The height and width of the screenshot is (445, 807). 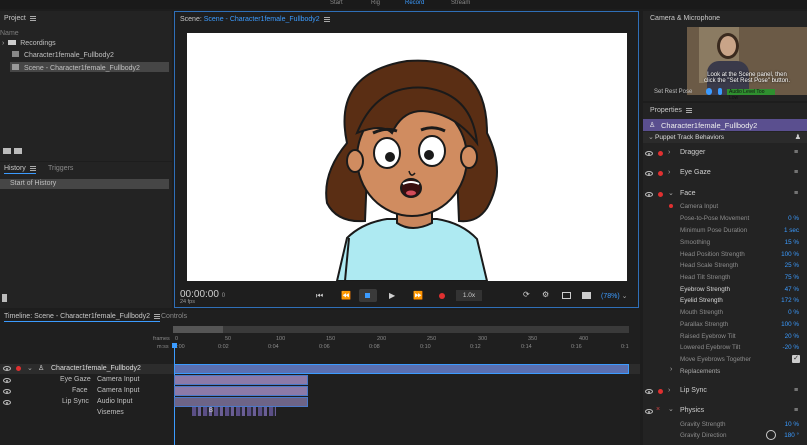 What do you see at coordinates (792, 336) in the screenshot?
I see `param-value: 20 %` at bounding box center [792, 336].